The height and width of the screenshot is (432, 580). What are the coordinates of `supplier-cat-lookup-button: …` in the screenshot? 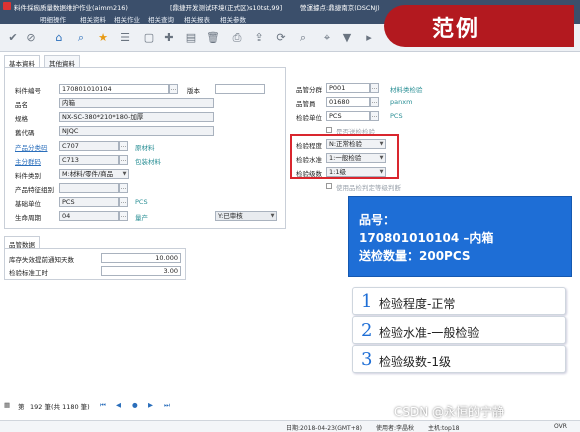 It's located at (374, 88).